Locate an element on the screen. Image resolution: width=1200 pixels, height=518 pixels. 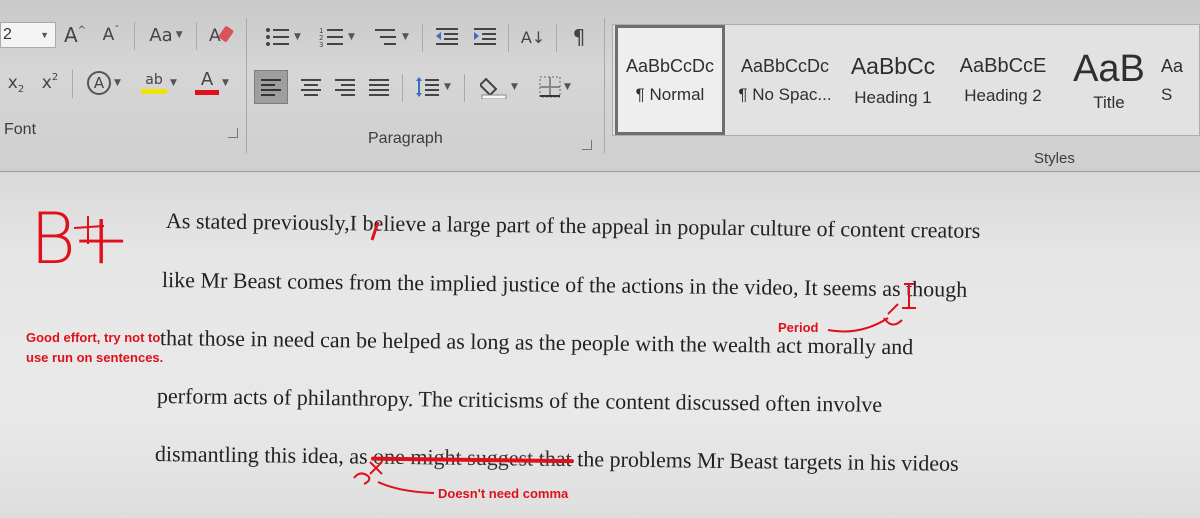
style-preview: AaB is located at coordinates (1109, 68).